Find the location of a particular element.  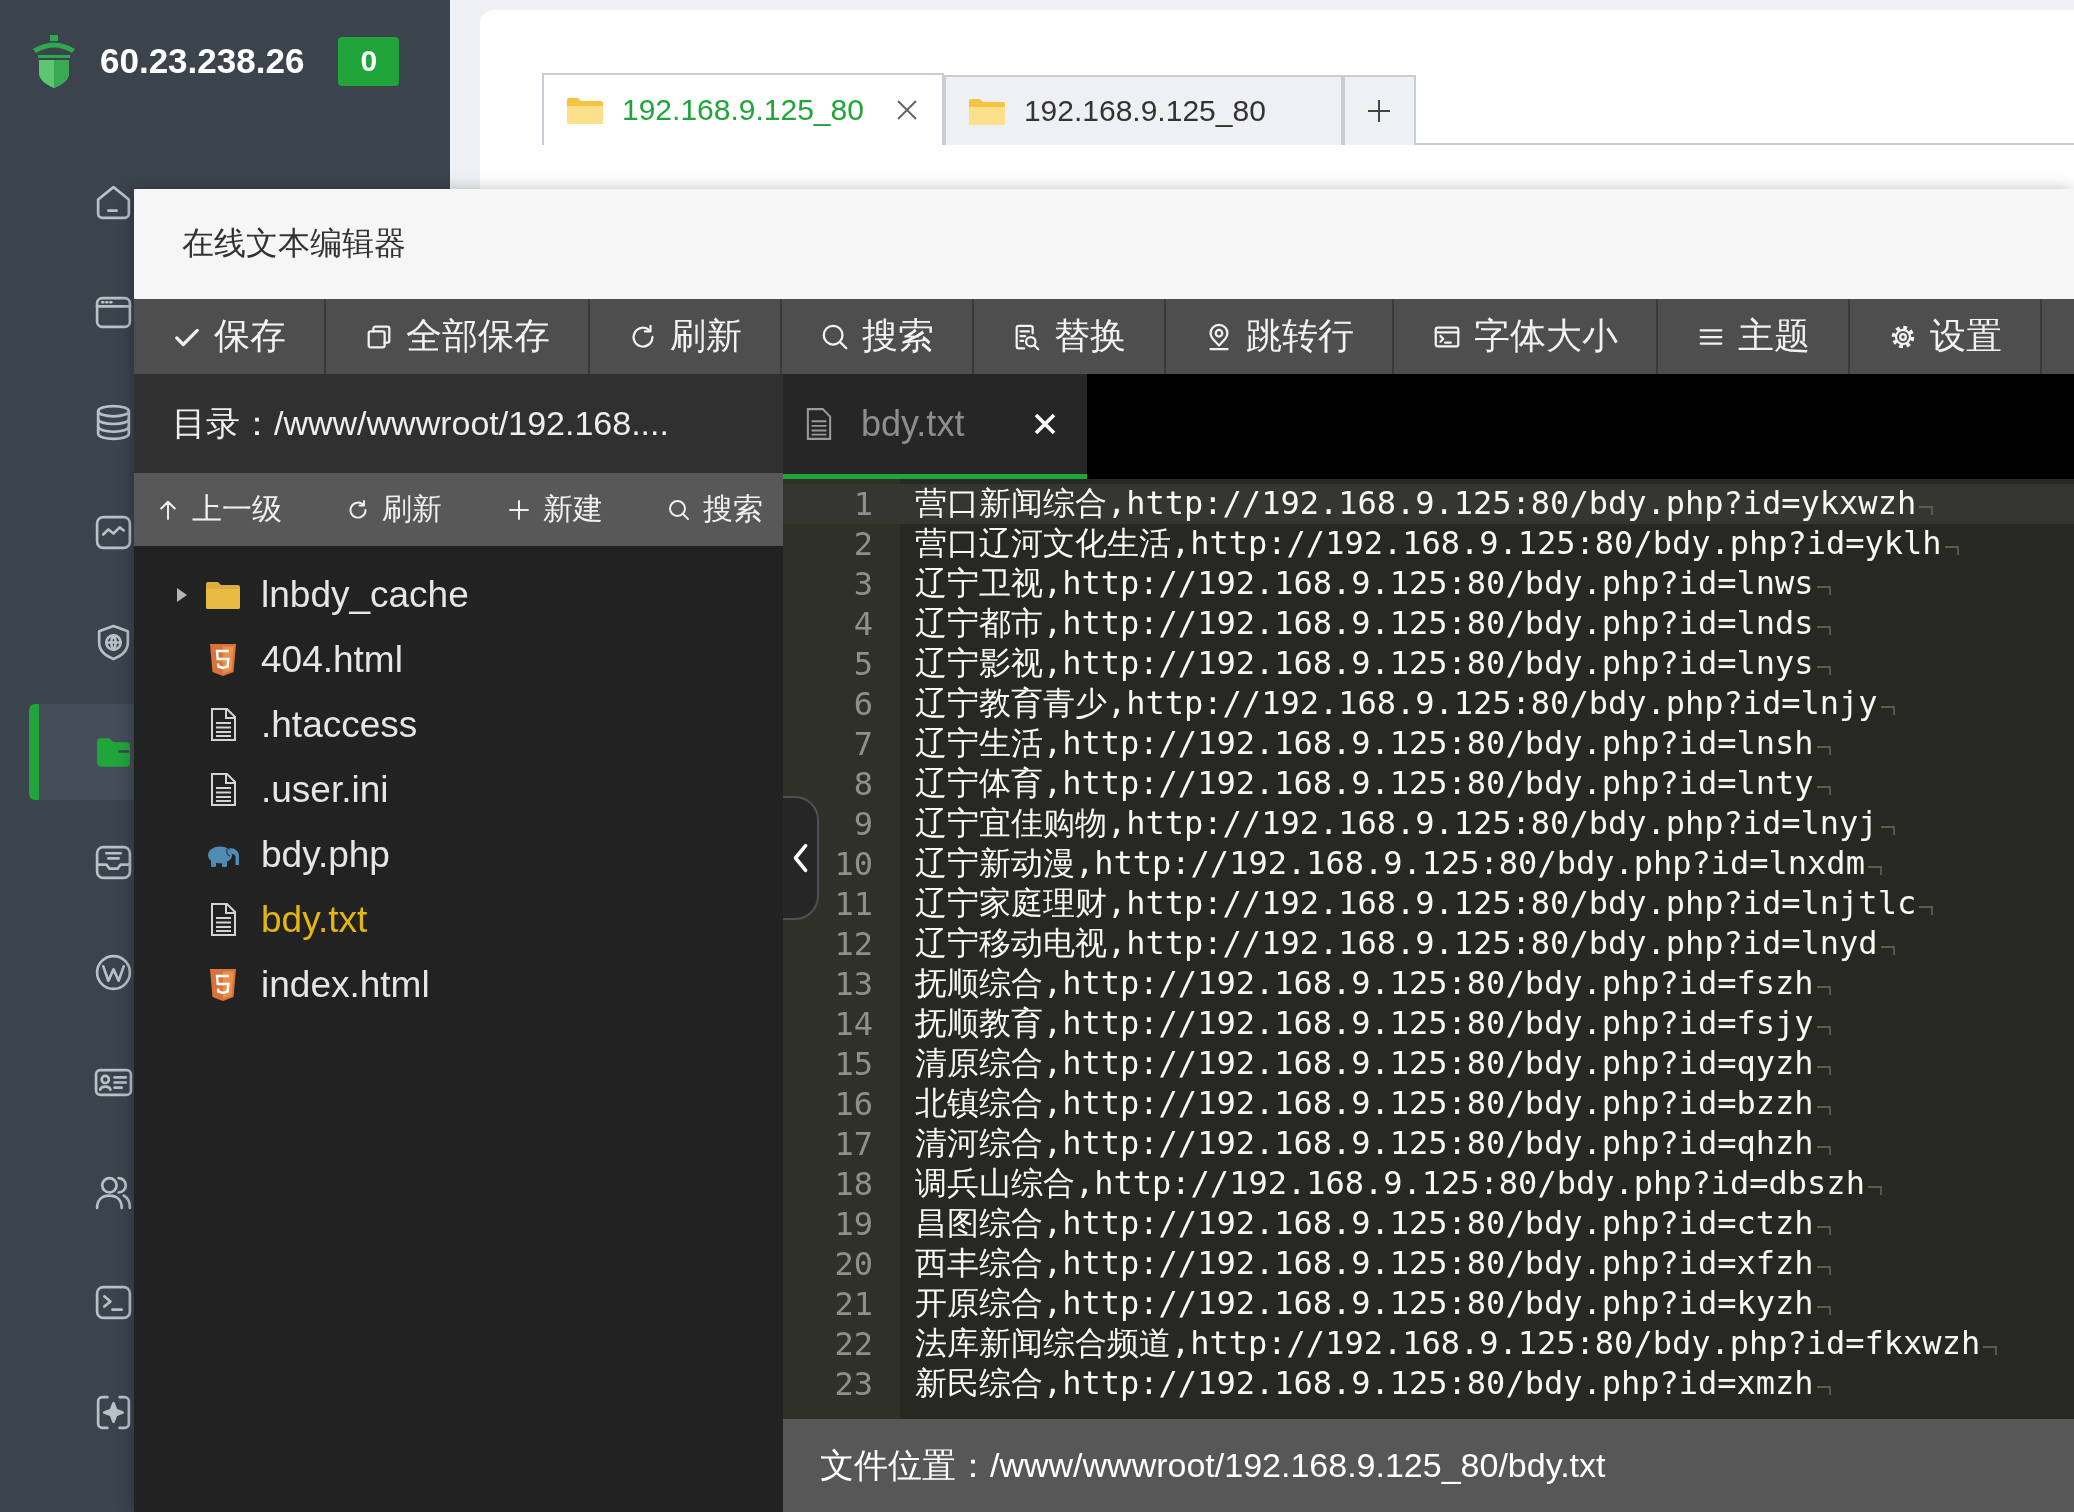

code-text: 法库新闻综合频道,http://192.168.9.125:80/bdy.php?id=fkxwzh is located at coordinates (1447, 1343).